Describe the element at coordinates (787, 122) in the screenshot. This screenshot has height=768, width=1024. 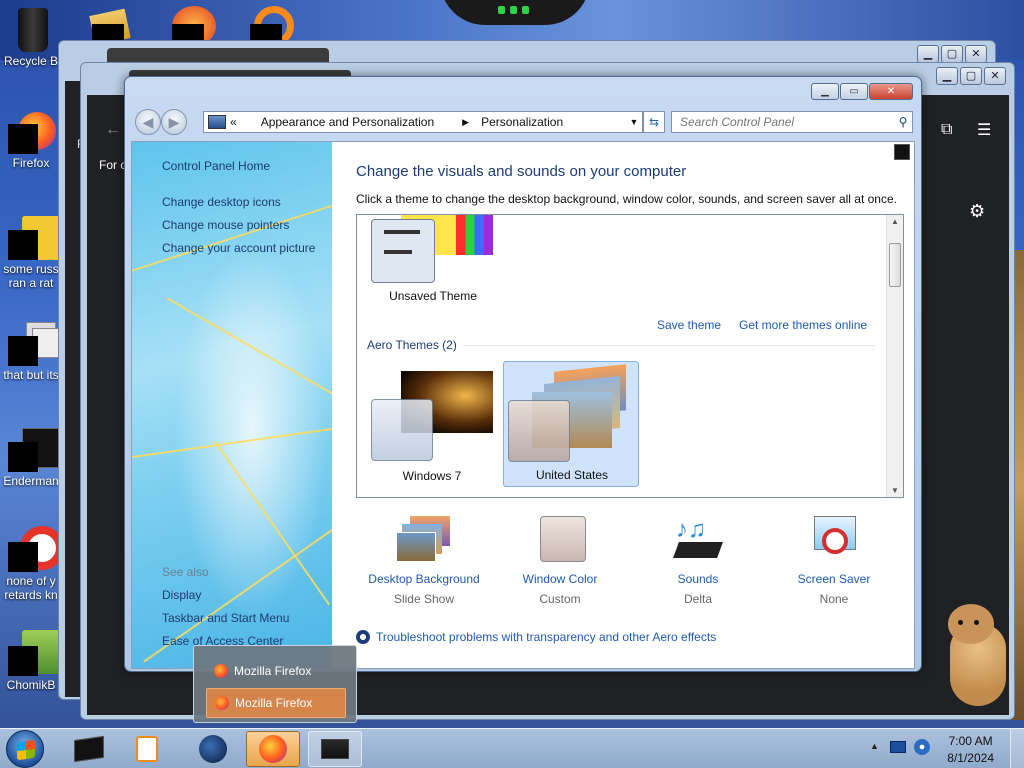
I see `search-input` at that location.